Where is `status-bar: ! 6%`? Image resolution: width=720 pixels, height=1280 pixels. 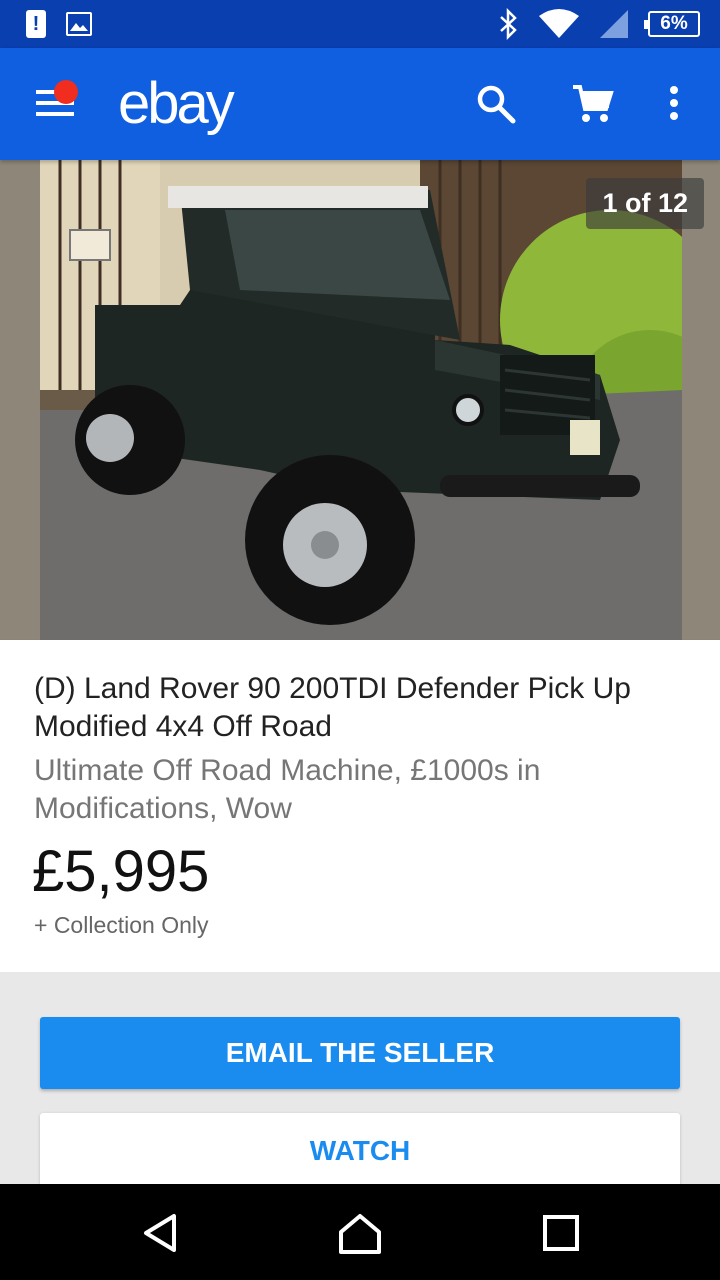 status-bar: ! 6% is located at coordinates (360, 24).